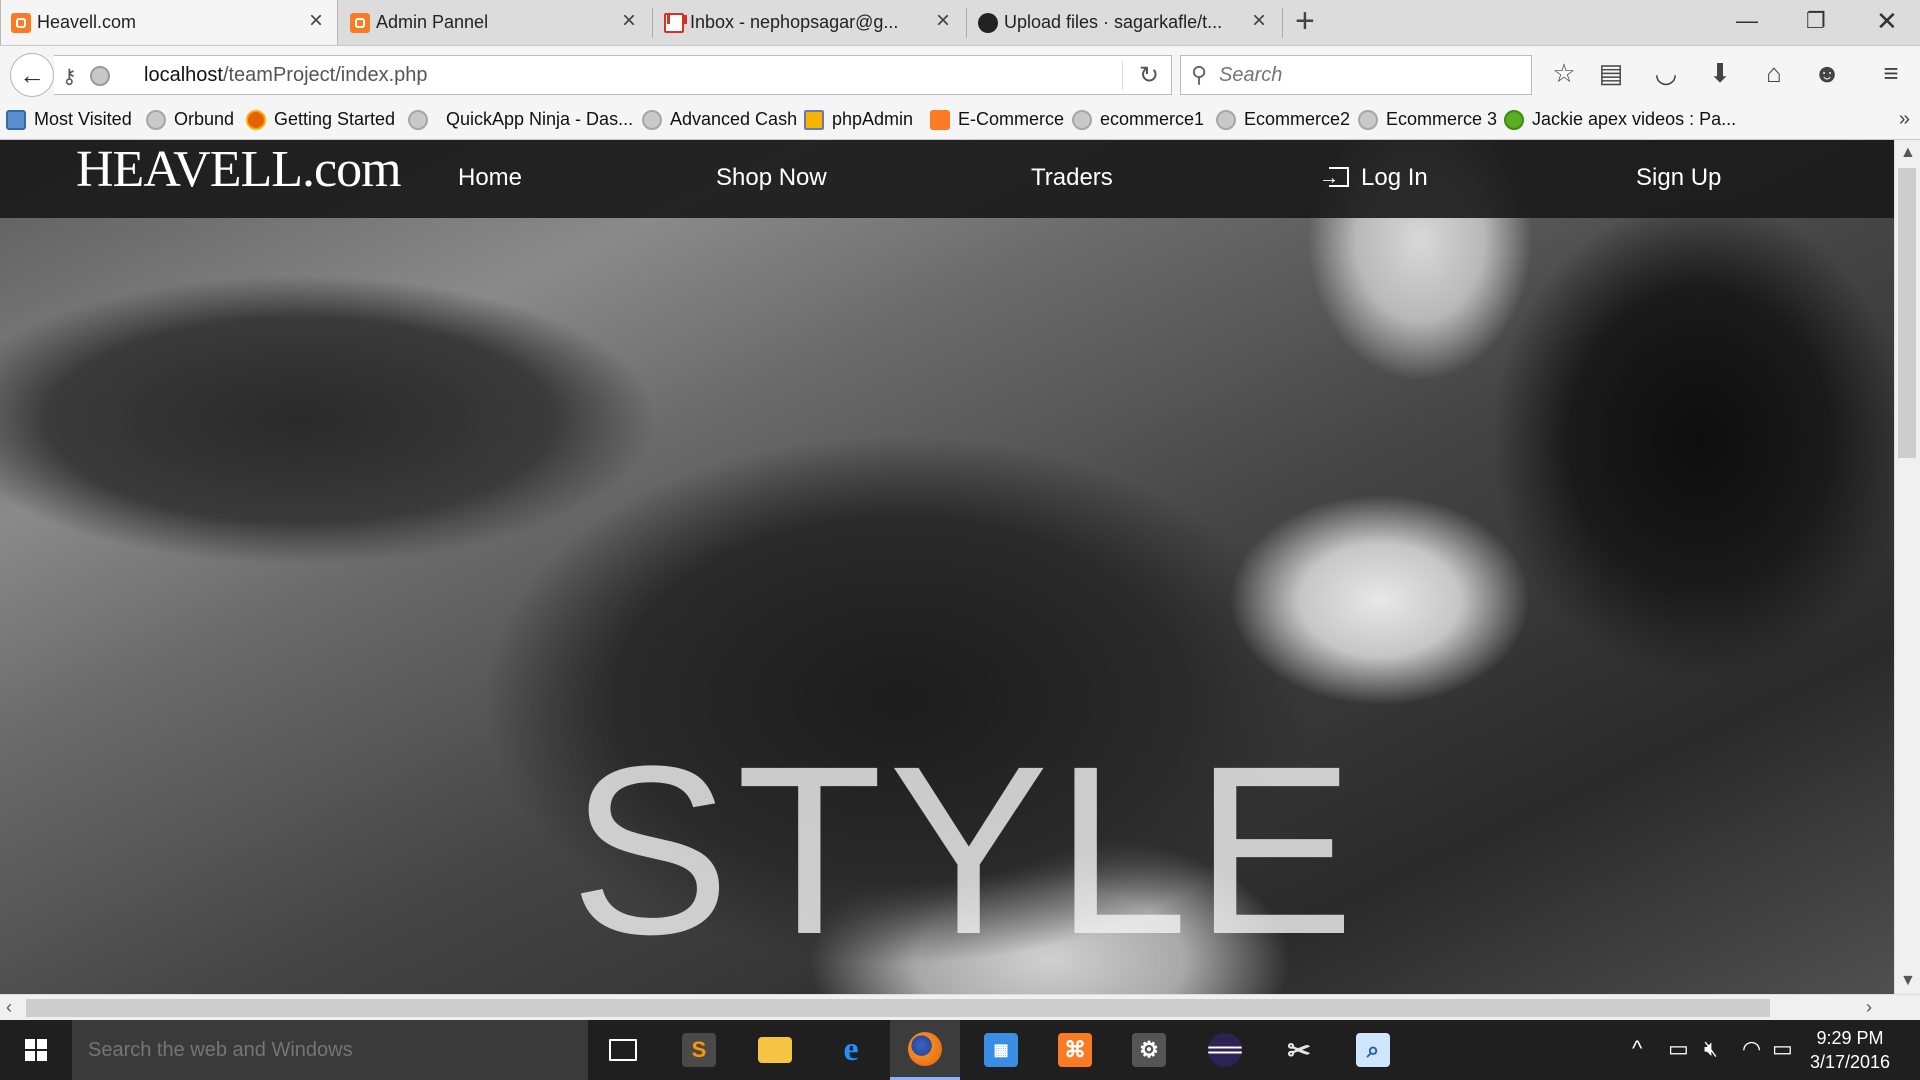 The image size is (1920, 1080). I want to click on url-host: localhost, so click(183, 75).